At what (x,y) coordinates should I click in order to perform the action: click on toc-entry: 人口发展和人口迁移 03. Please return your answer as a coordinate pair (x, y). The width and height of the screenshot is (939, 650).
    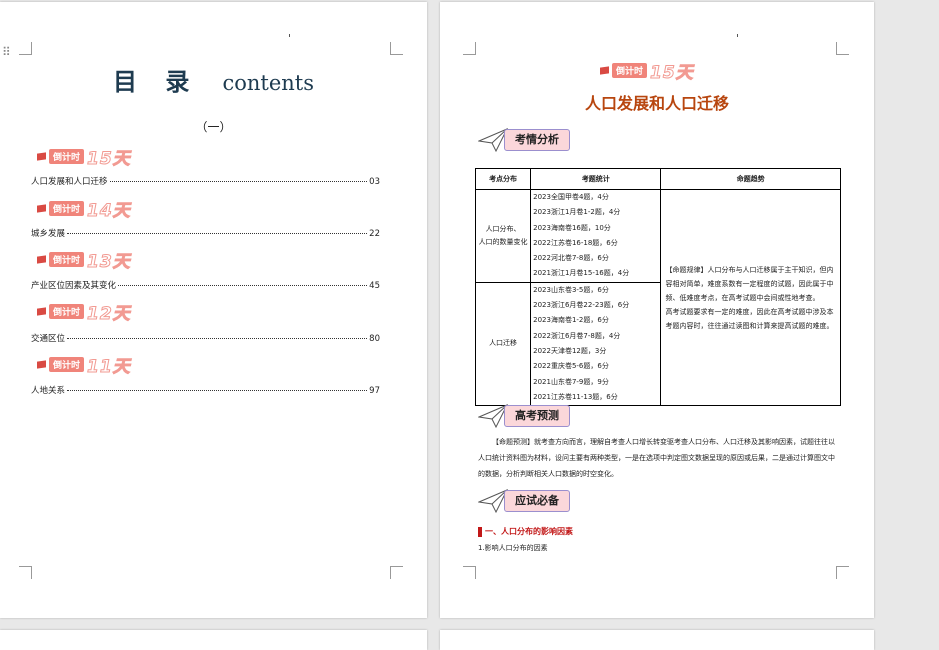
    Looking at the image, I should click on (205, 181).